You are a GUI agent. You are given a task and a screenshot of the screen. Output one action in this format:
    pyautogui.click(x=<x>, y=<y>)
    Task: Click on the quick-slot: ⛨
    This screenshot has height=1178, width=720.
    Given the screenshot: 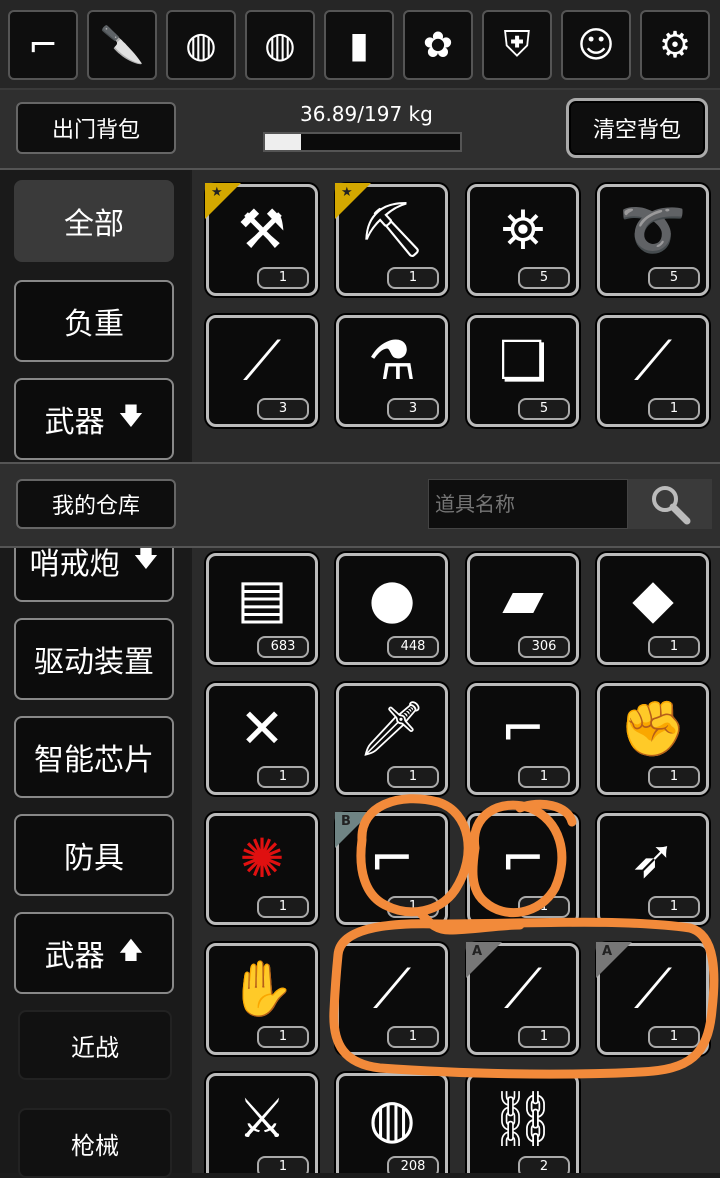 What is the action you would take?
    pyautogui.click(x=517, y=45)
    